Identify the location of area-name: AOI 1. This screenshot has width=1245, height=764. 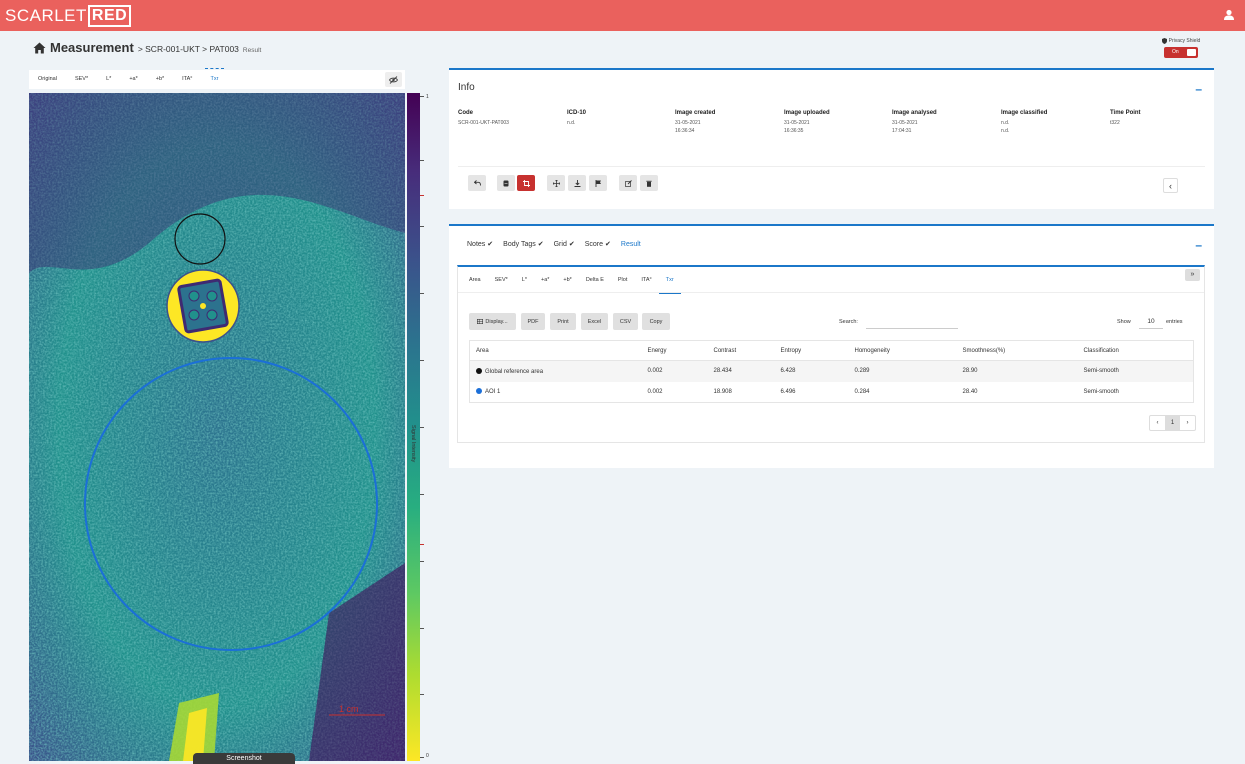
(493, 392).